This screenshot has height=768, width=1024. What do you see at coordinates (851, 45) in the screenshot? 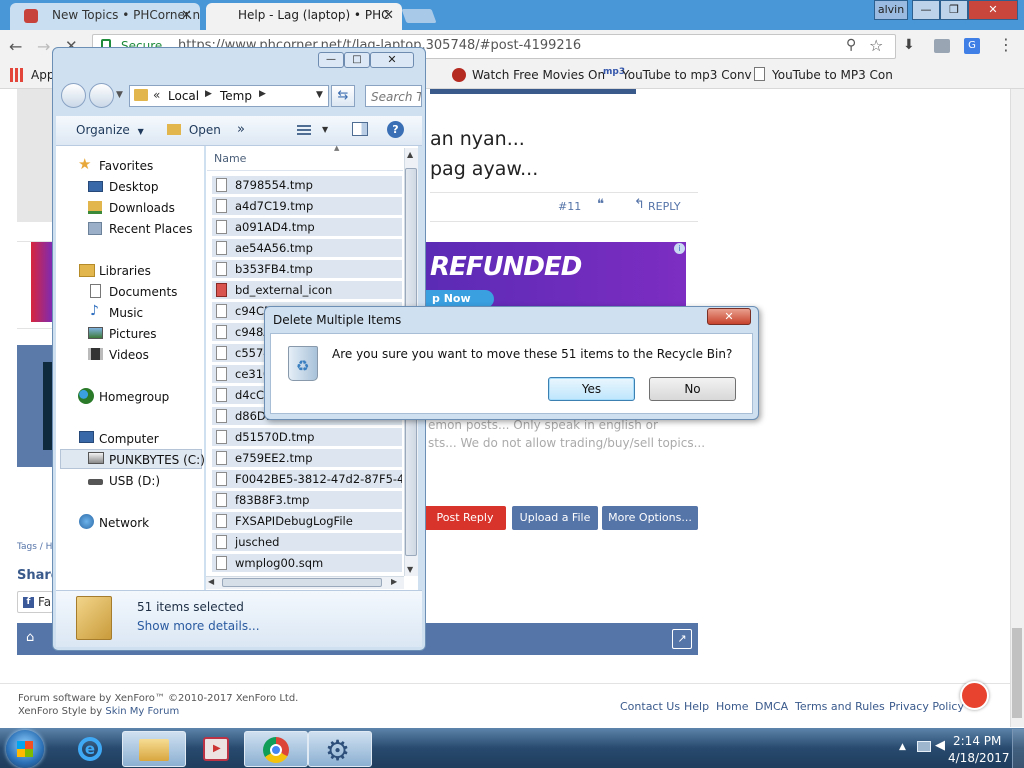
I see `zoom-icon: ⚲` at bounding box center [851, 45].